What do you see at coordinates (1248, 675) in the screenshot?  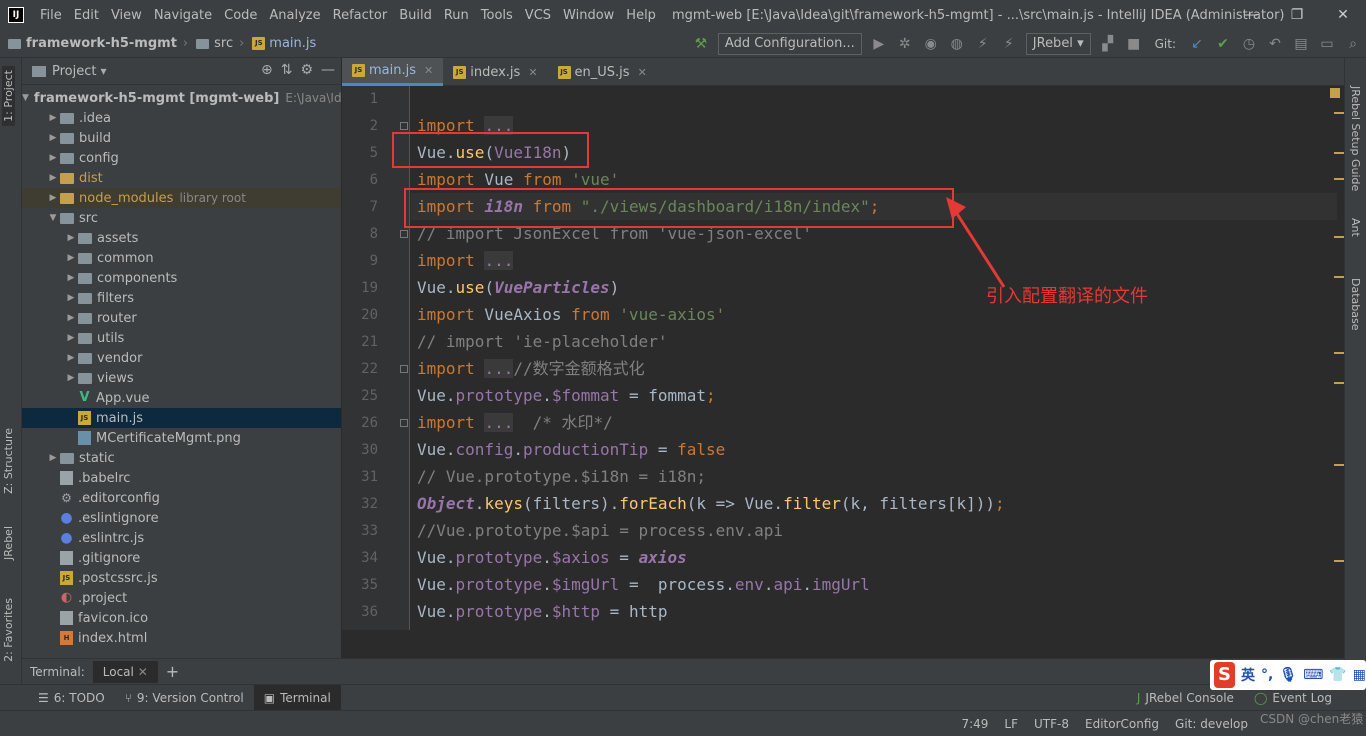 I see `ime-language: 英` at bounding box center [1248, 675].